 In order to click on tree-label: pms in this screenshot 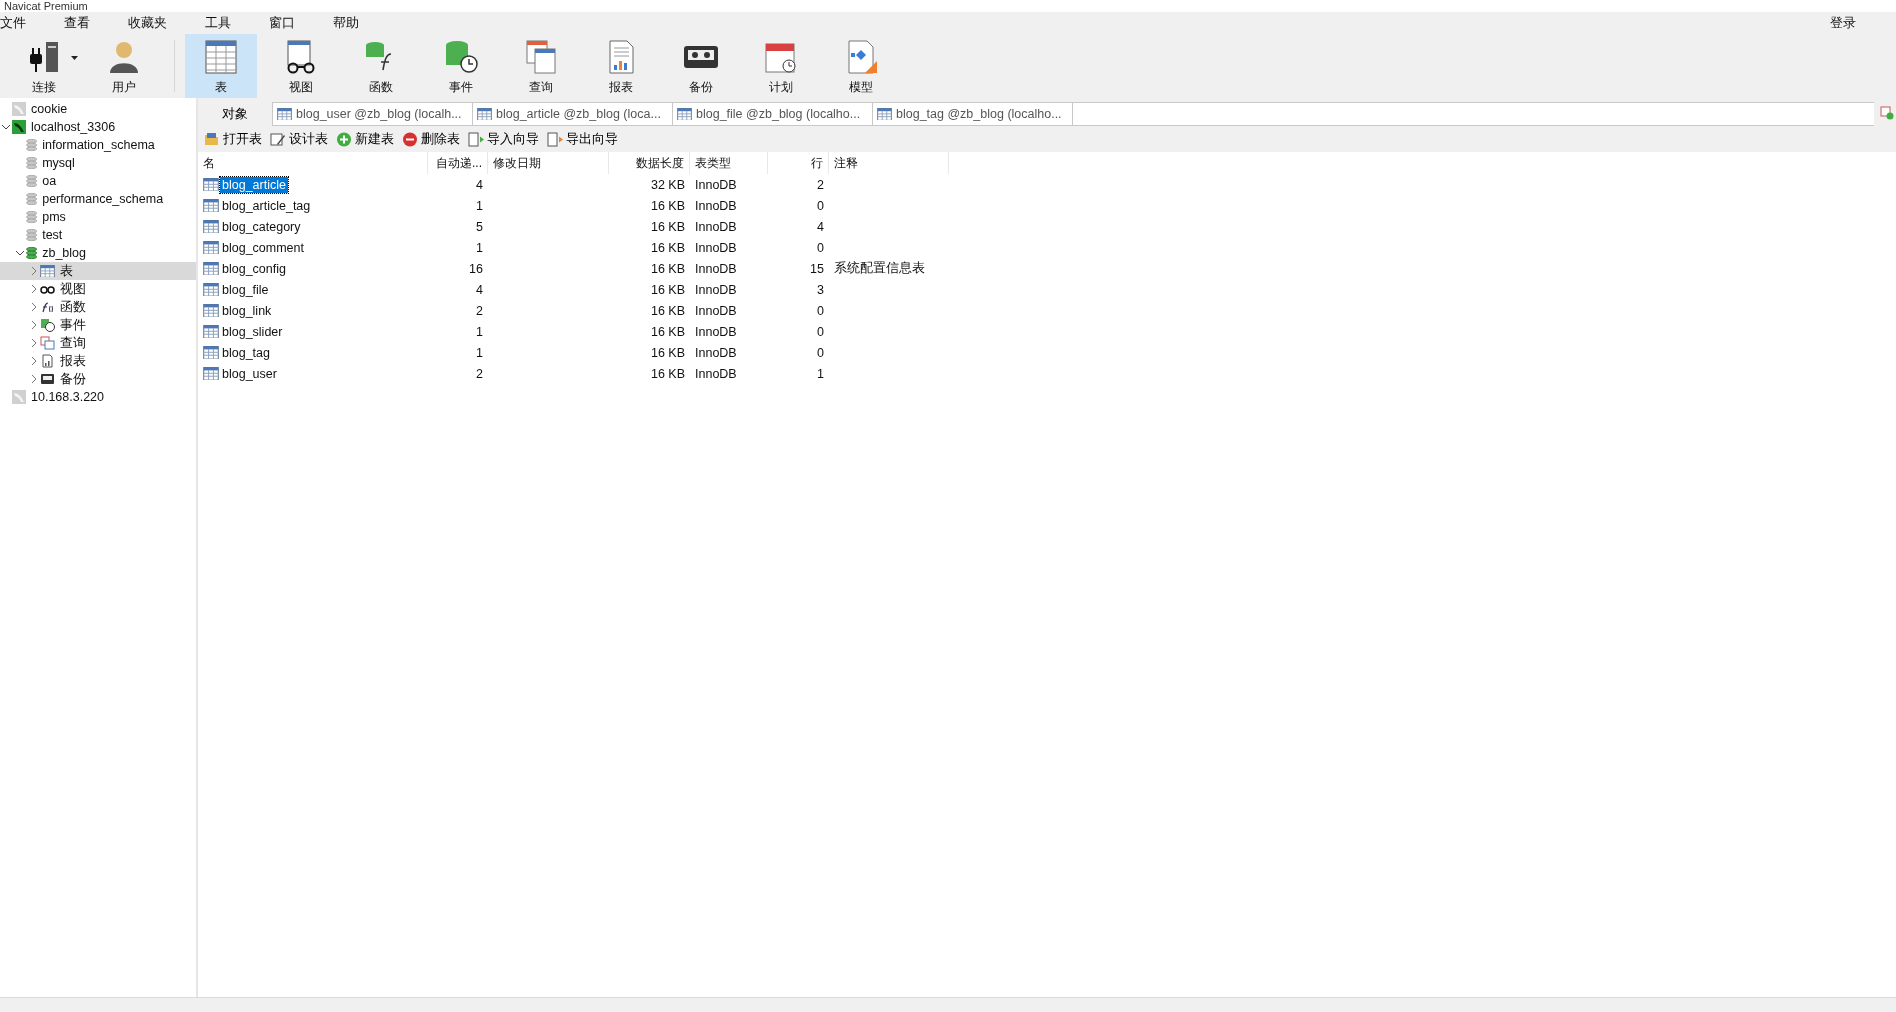, I will do `click(54, 217)`.